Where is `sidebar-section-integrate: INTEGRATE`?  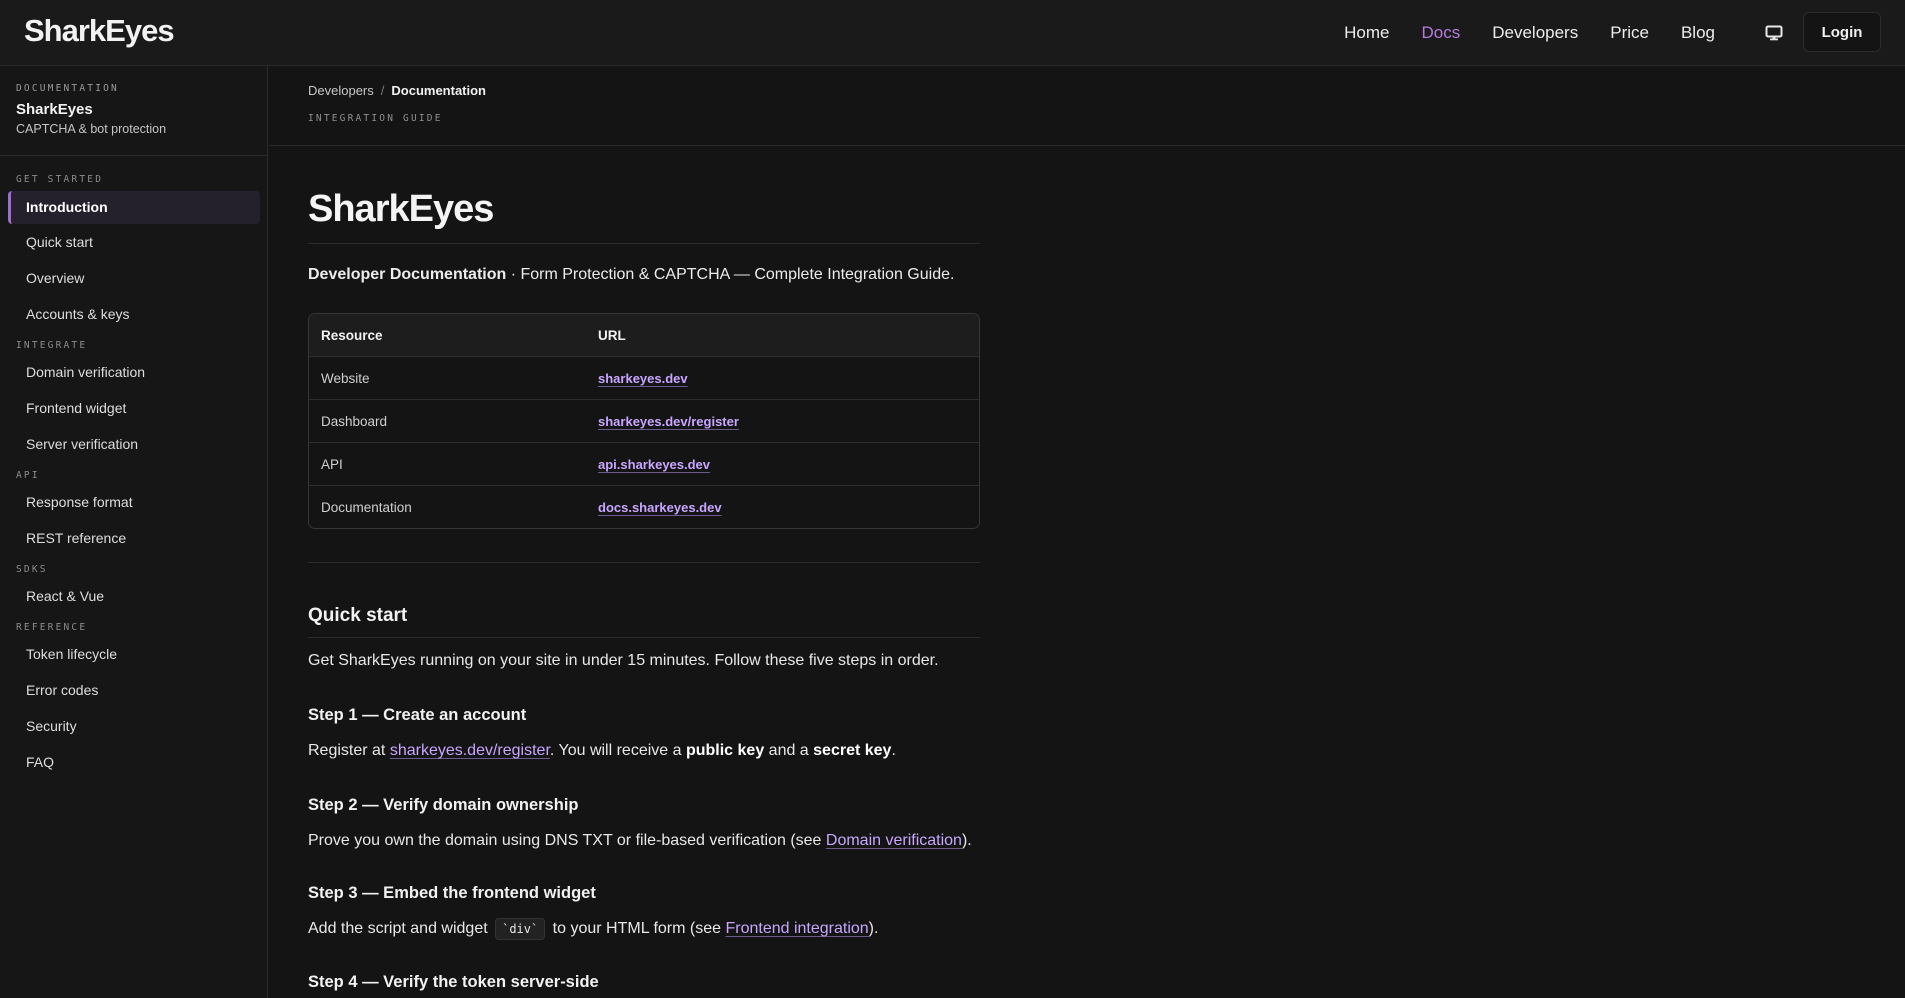 sidebar-section-integrate: INTEGRATE is located at coordinates (52, 345).